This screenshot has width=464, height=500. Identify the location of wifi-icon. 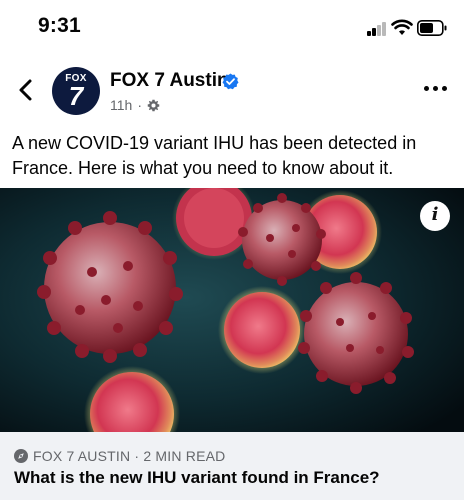
(402, 27).